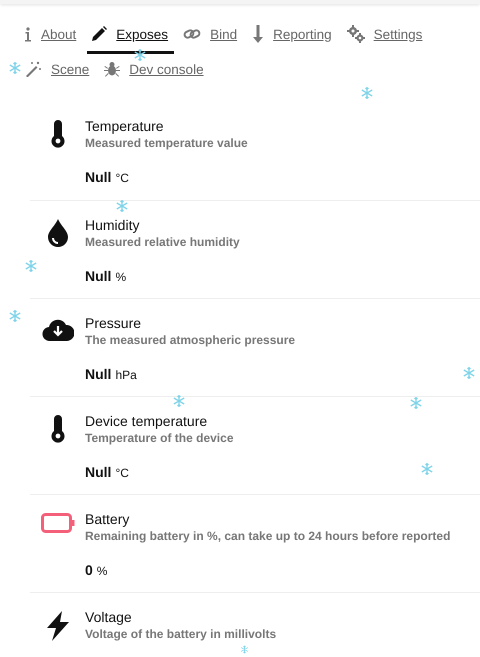 The height and width of the screenshot is (657, 480). What do you see at coordinates (57, 233) in the screenshot?
I see `water-drop-icon` at bounding box center [57, 233].